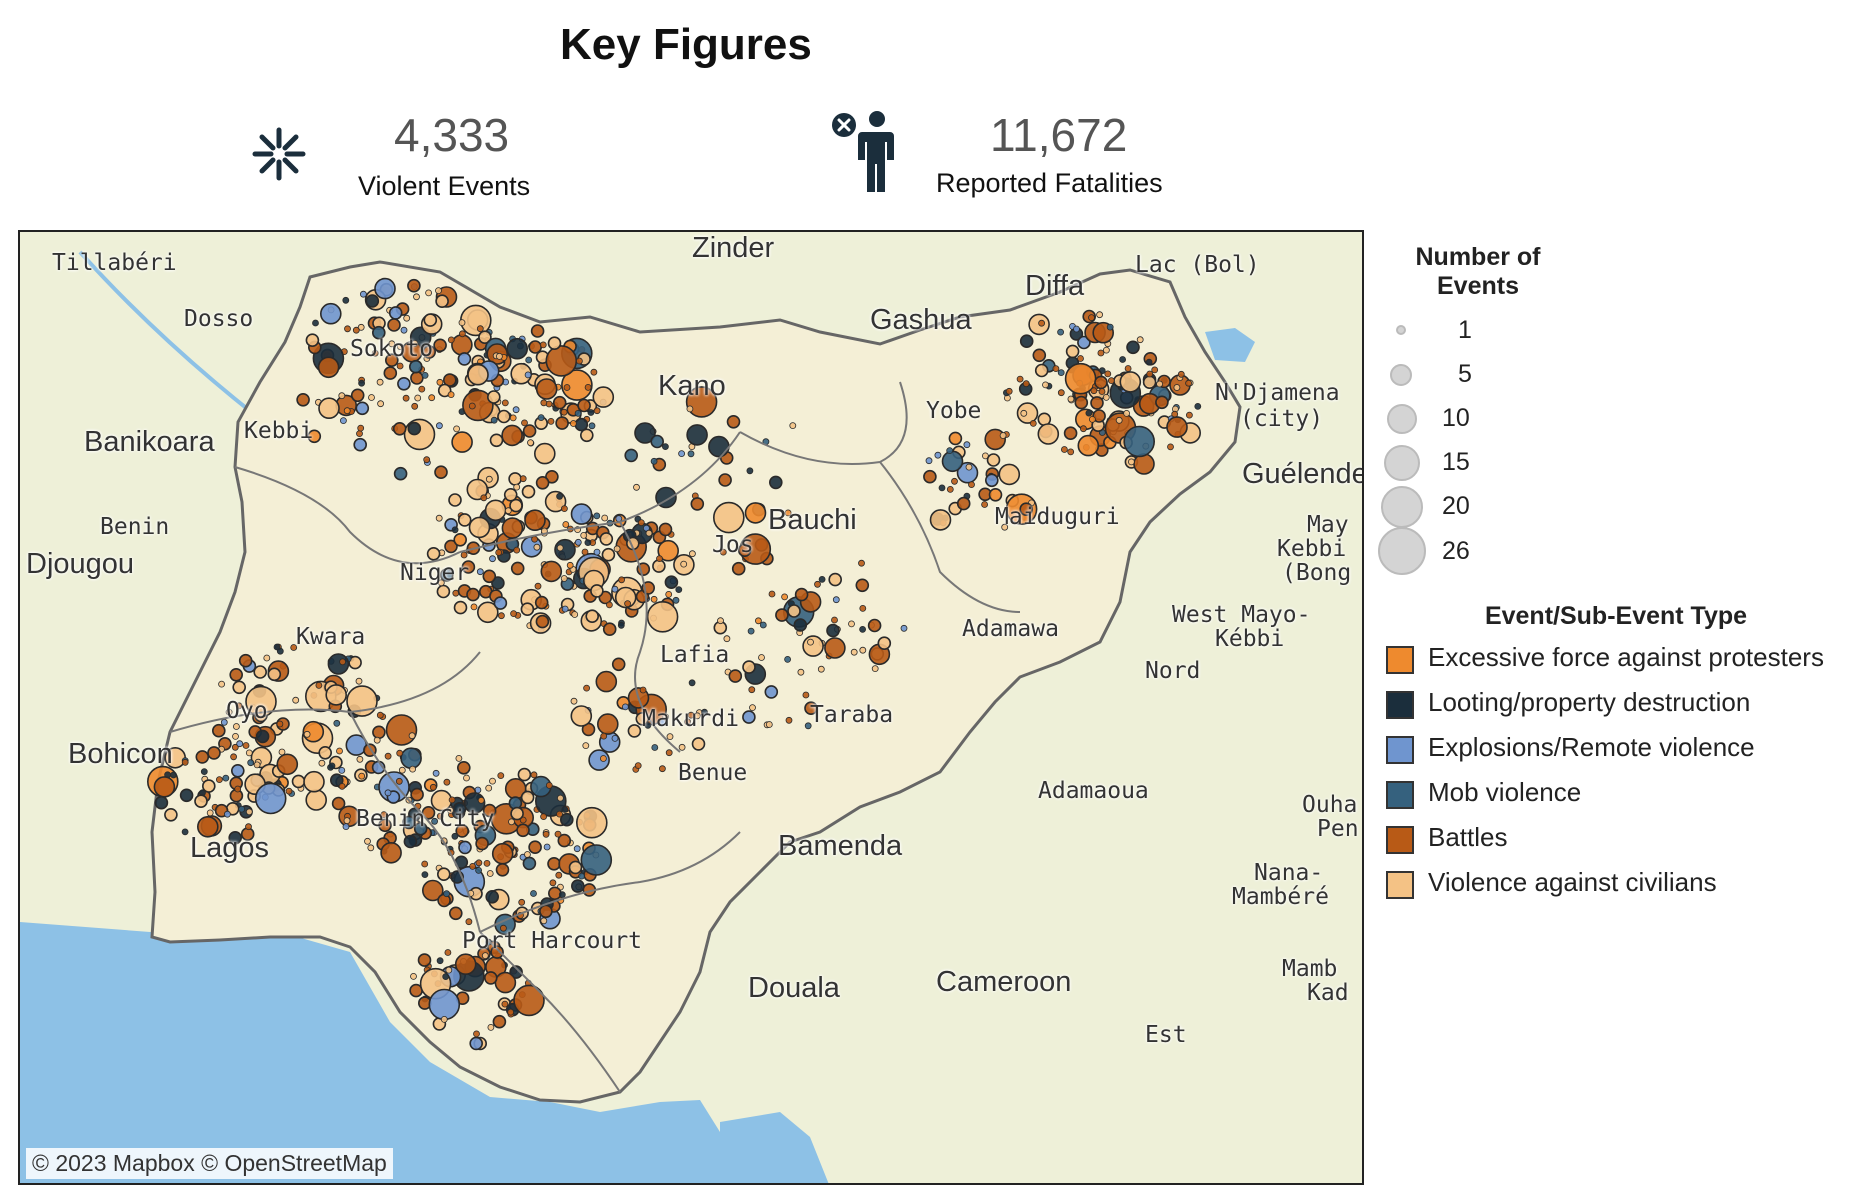  I want to click on type-legend-item-explosions: Explosions/Remote violence, so click(1616, 752).